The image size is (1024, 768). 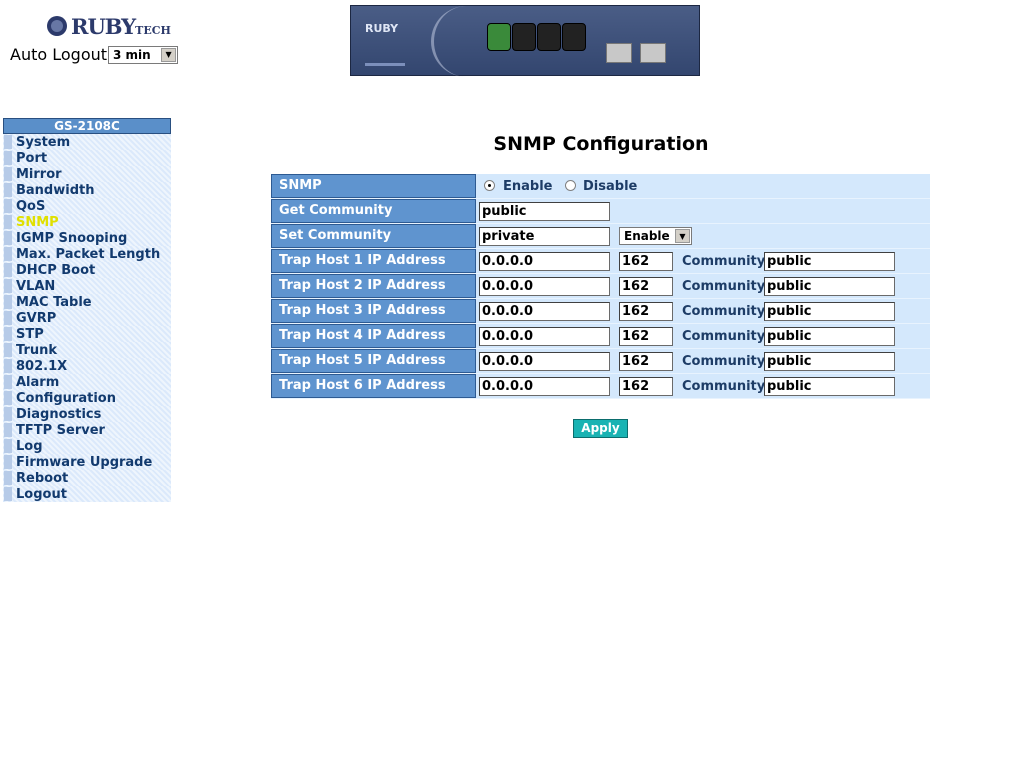 What do you see at coordinates (87, 494) in the screenshot?
I see `sidebar-item-logout: Logout` at bounding box center [87, 494].